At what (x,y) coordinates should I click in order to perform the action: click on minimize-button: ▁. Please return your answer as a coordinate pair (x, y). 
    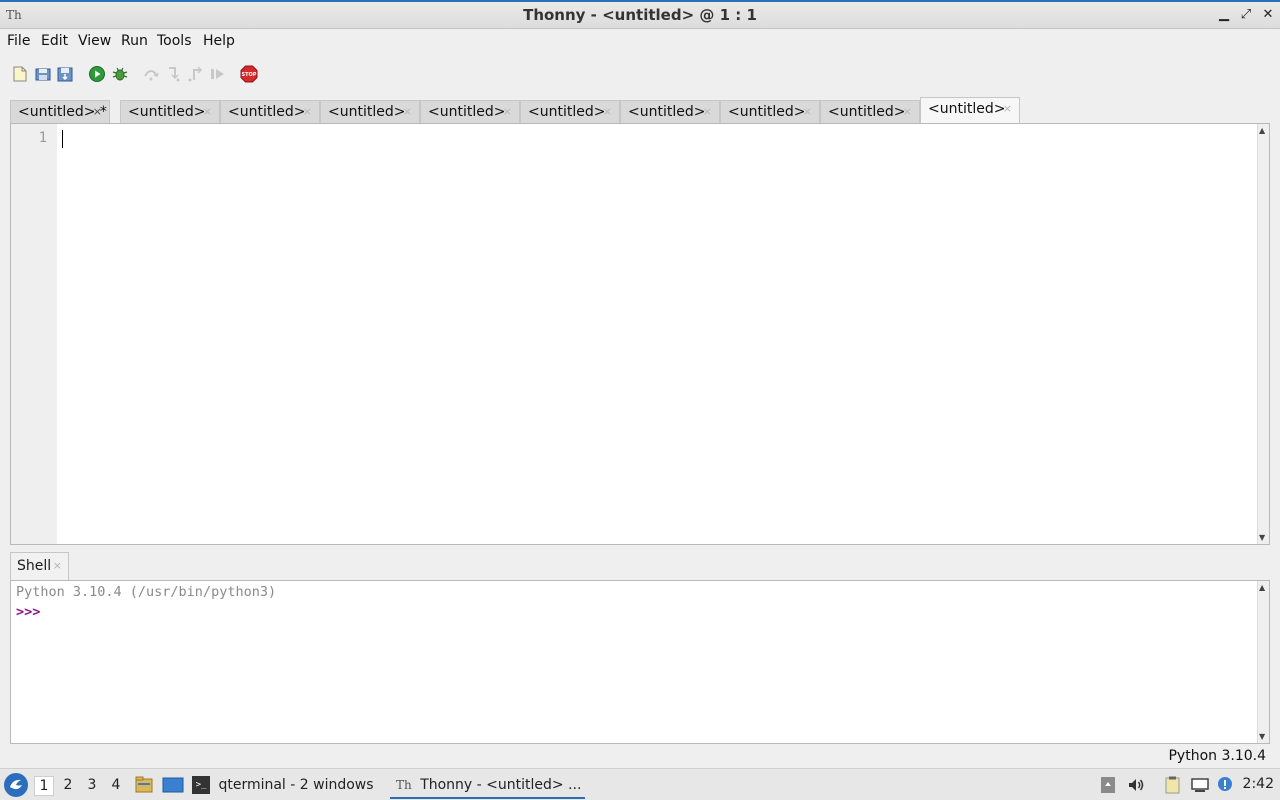
    Looking at the image, I should click on (1224, 15).